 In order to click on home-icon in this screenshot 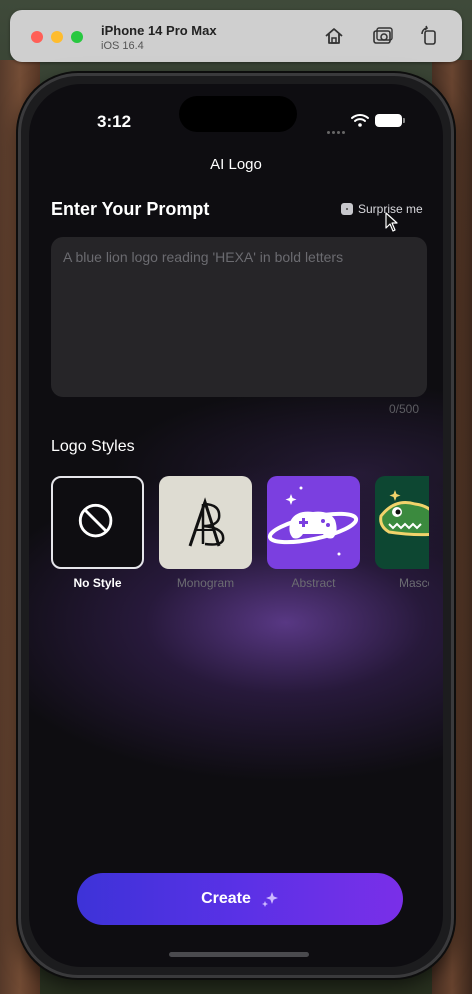, I will do `click(334, 36)`.